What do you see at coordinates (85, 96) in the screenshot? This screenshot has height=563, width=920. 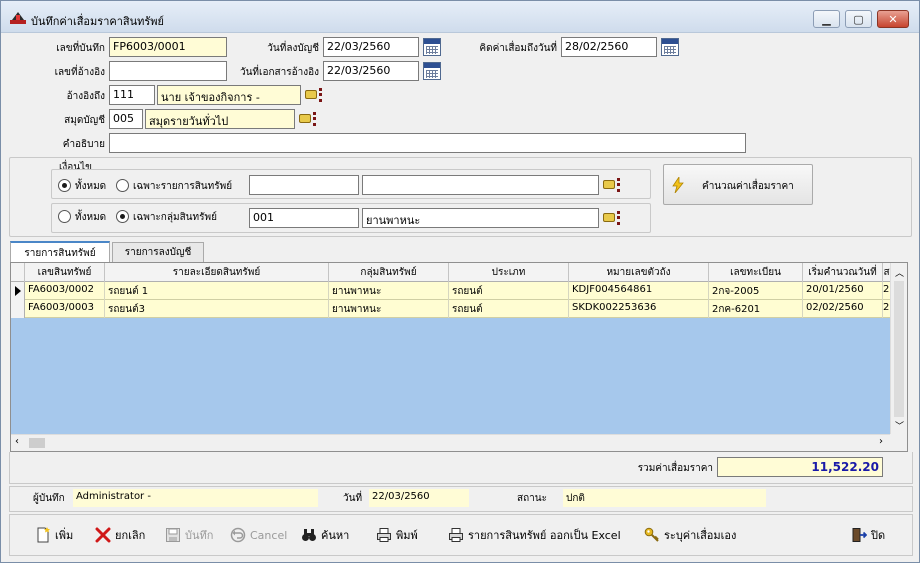 I see `ref-to-label: อ้างอิงถึง` at bounding box center [85, 96].